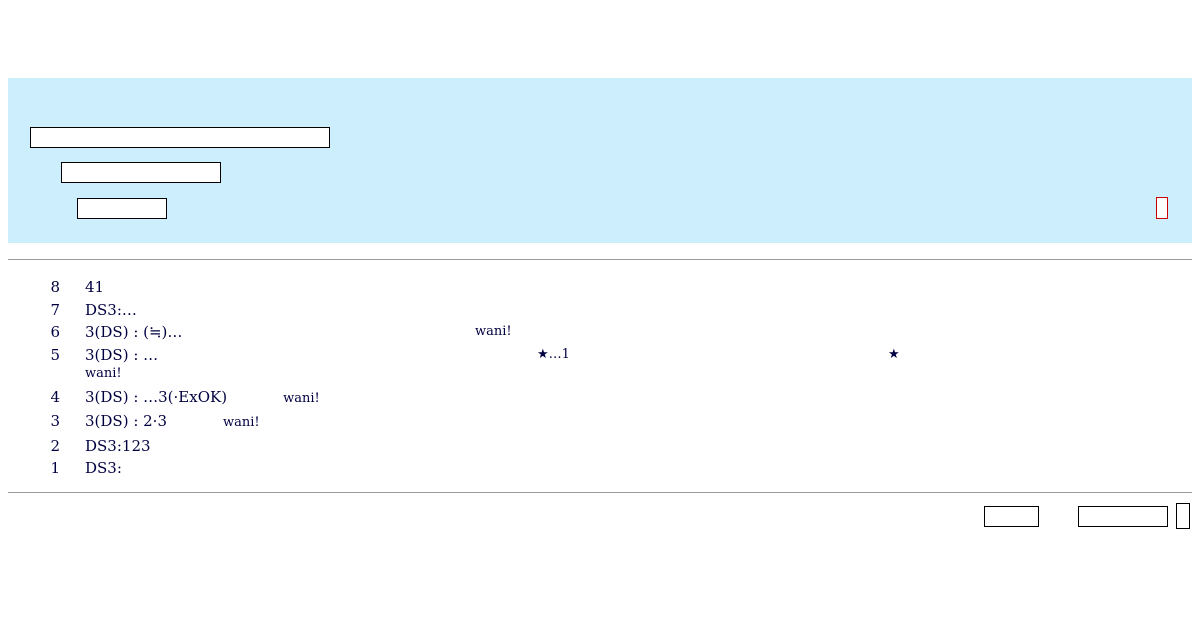  What do you see at coordinates (600, 332) in the screenshot?
I see `list-item: 6 3(DS) : (≒)… wani!` at bounding box center [600, 332].